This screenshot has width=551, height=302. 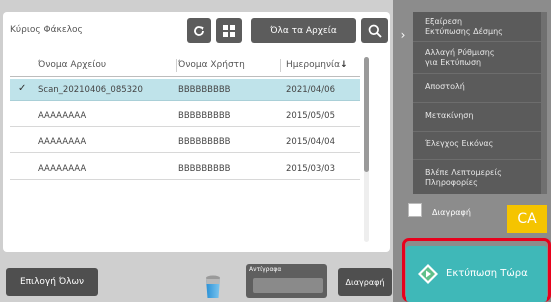 What do you see at coordinates (72, 65) in the screenshot?
I see `column-header-file-name: Όνομα Αρχείου` at bounding box center [72, 65].